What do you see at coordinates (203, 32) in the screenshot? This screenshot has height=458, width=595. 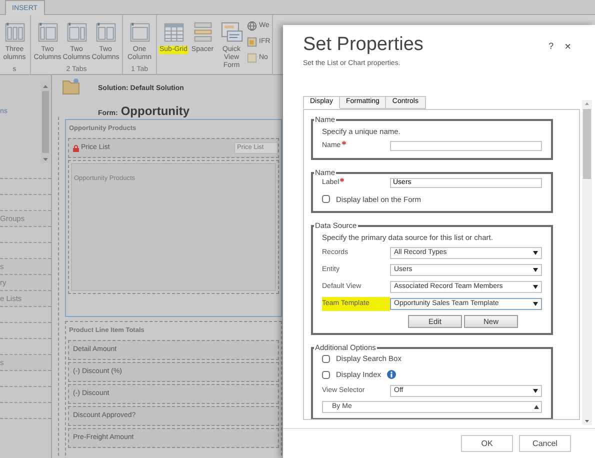 I see `spacer-icon` at bounding box center [203, 32].